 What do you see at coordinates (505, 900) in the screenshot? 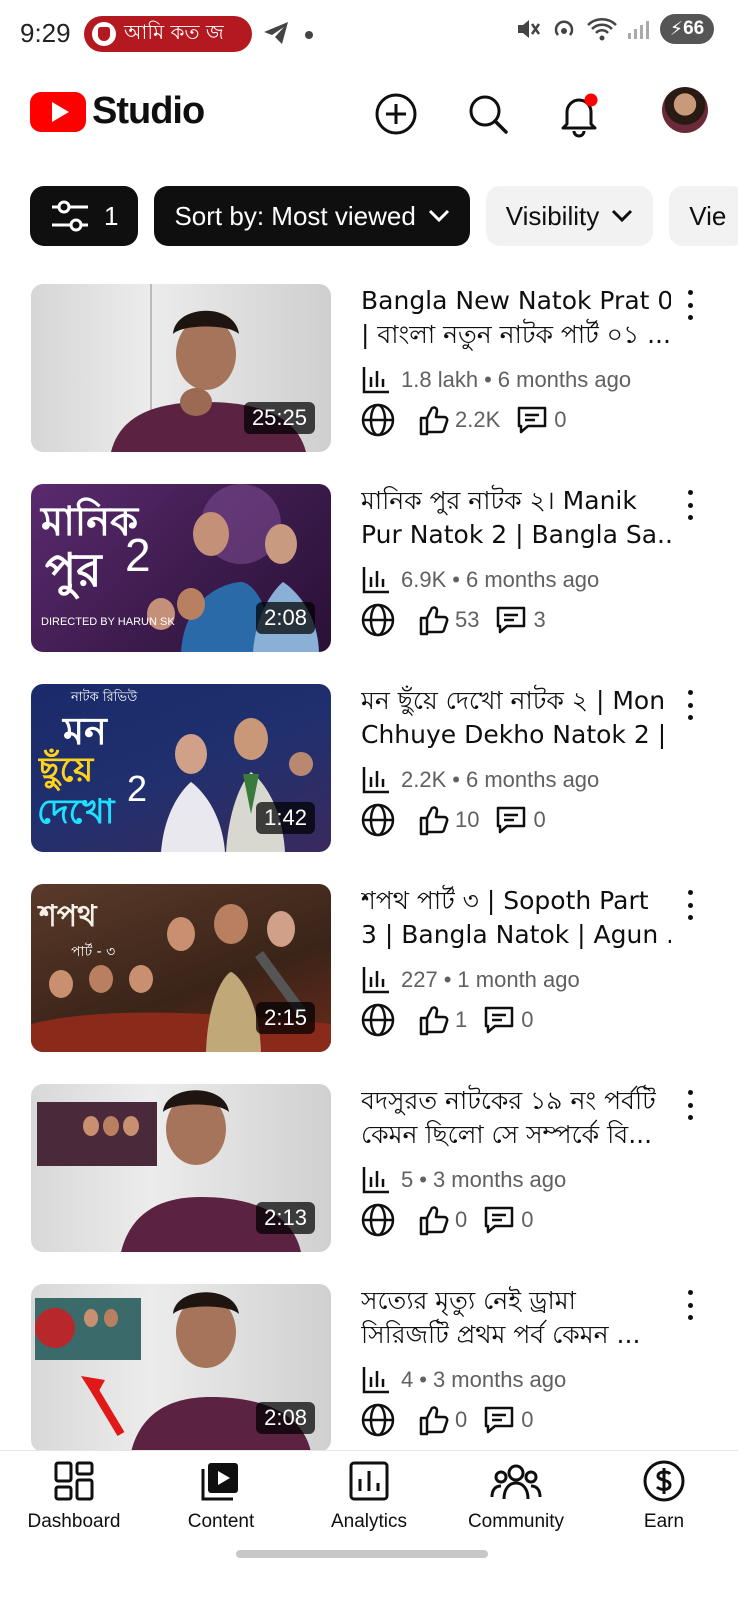
I see `video-title-line1: শপথ পার্ট ৩ | Sopoth Part` at bounding box center [505, 900].